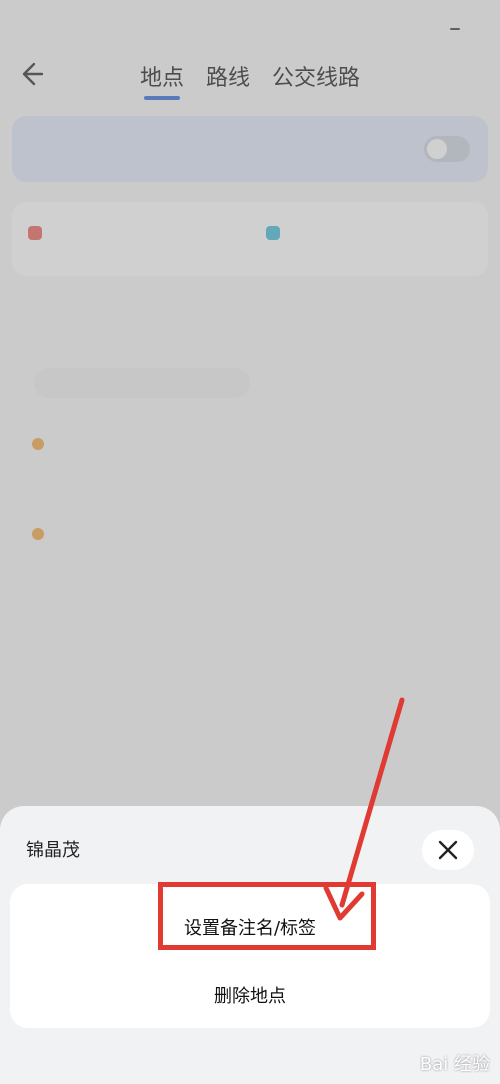  What do you see at coordinates (454, 1064) in the screenshot?
I see `watermark: Bai 经验` at bounding box center [454, 1064].